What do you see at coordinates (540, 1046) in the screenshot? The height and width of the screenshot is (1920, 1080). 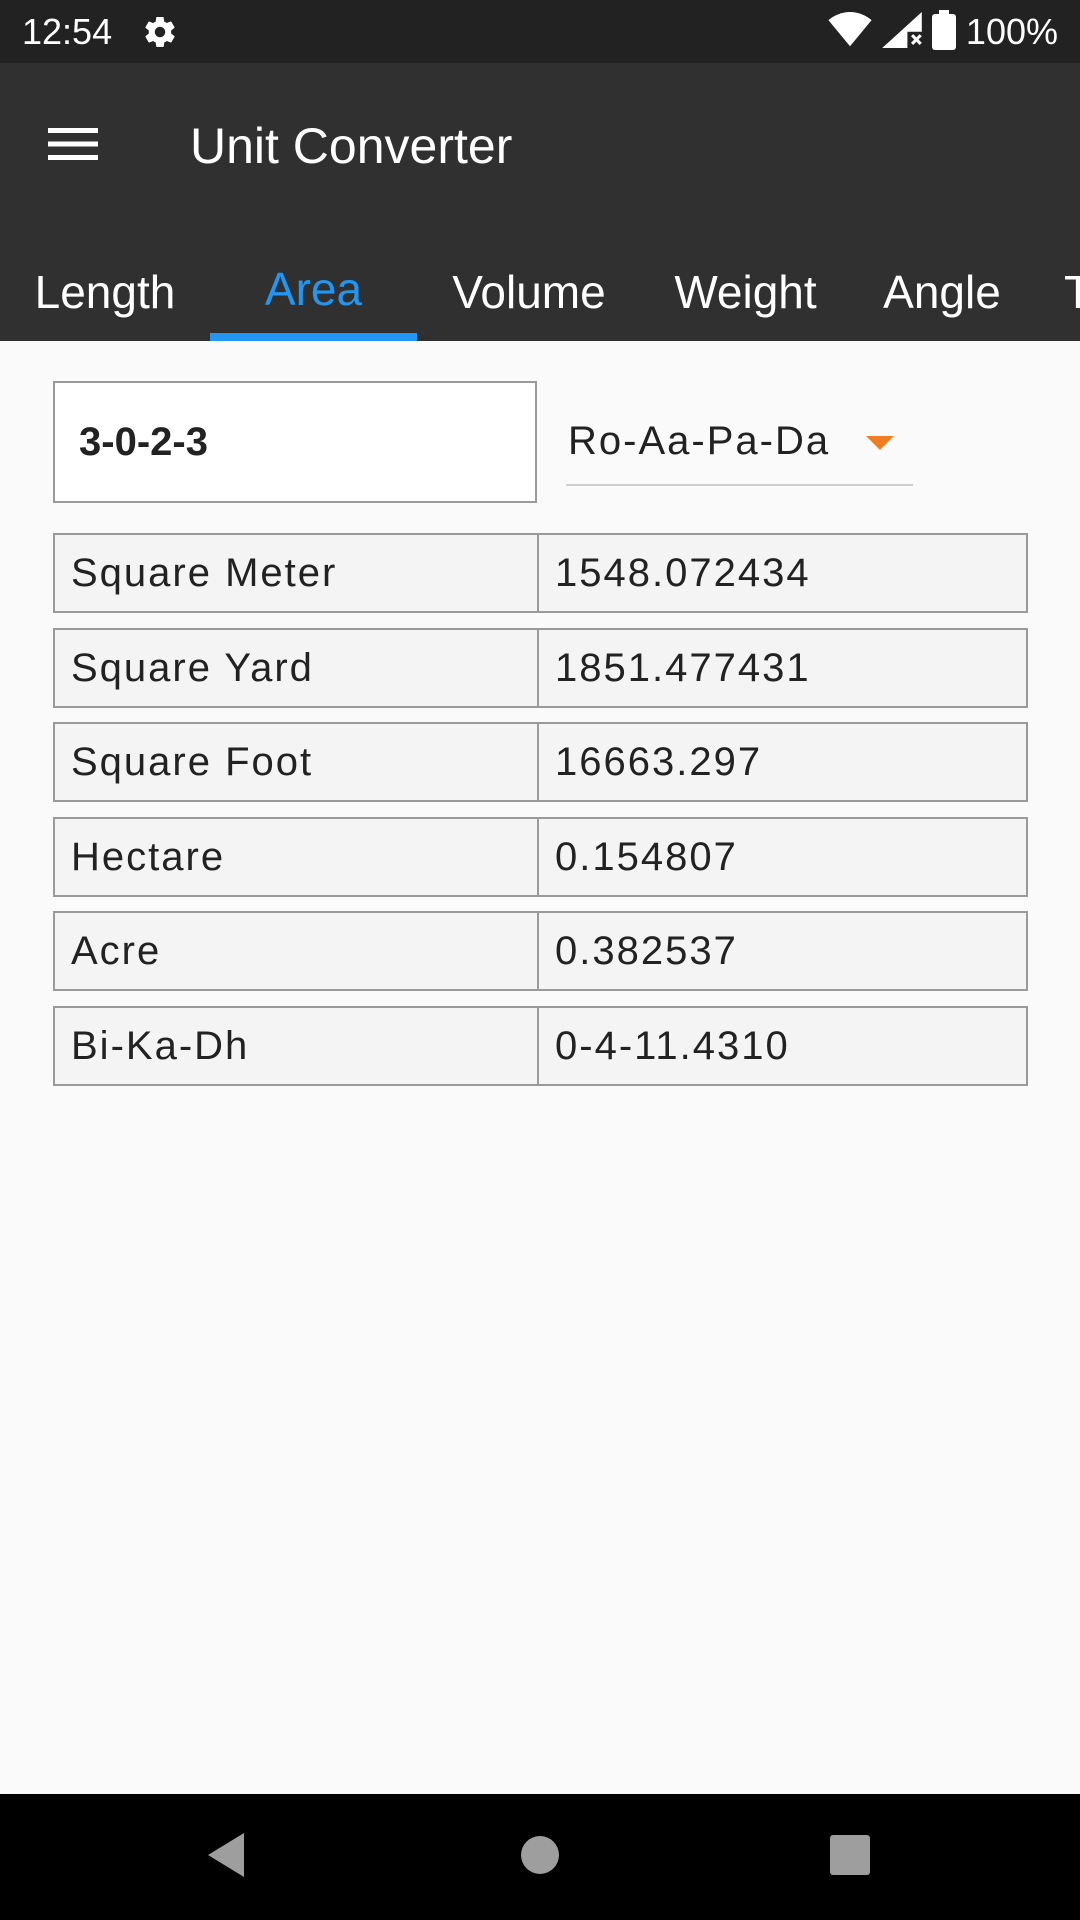 I see `result-row: Bi-Ka-Dh 0-4-11.4310` at bounding box center [540, 1046].